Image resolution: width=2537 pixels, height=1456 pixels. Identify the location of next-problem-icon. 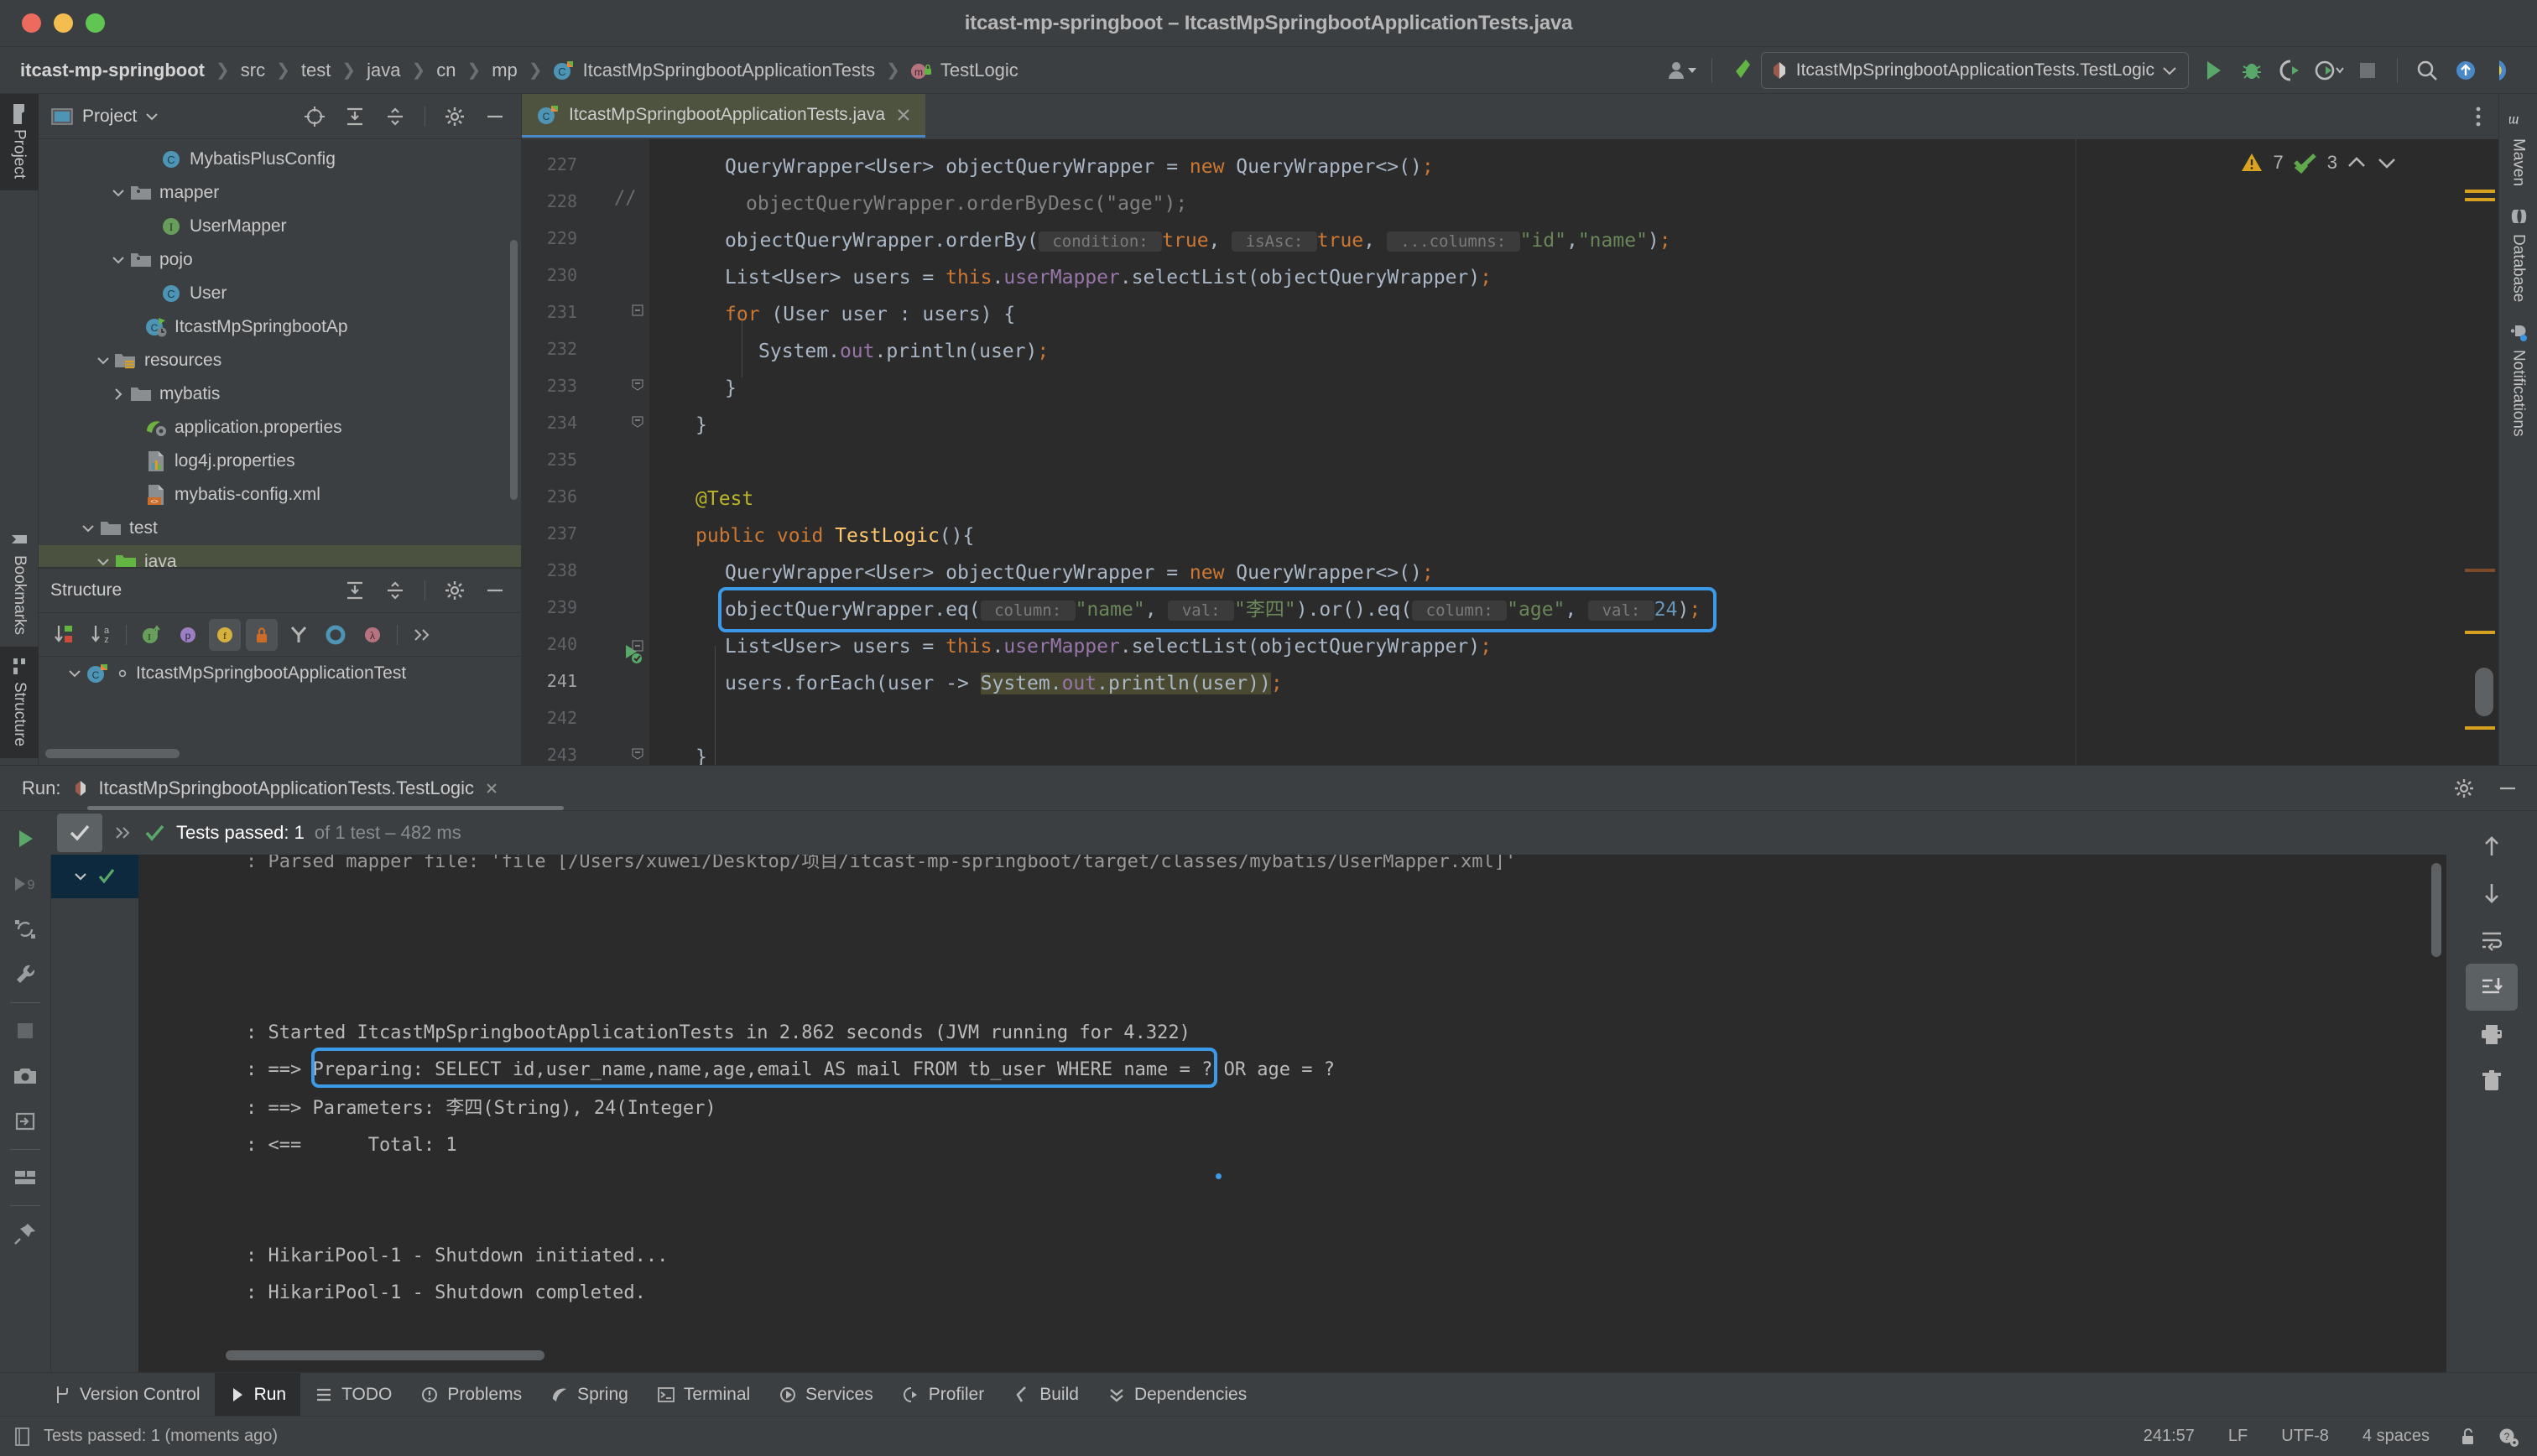
(2387, 162).